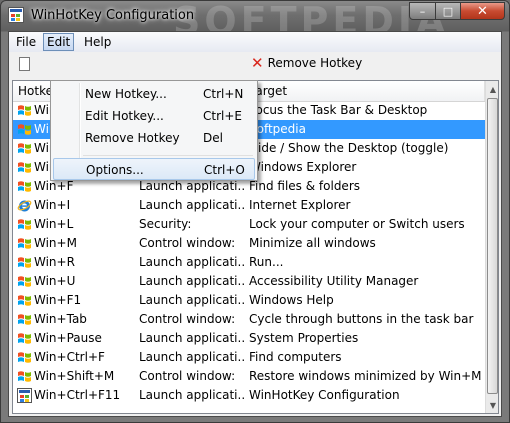 Image resolution: width=510 pixels, height=423 pixels. Describe the element at coordinates (277, 129) in the screenshot. I see `target-cell: Softpedia` at that location.